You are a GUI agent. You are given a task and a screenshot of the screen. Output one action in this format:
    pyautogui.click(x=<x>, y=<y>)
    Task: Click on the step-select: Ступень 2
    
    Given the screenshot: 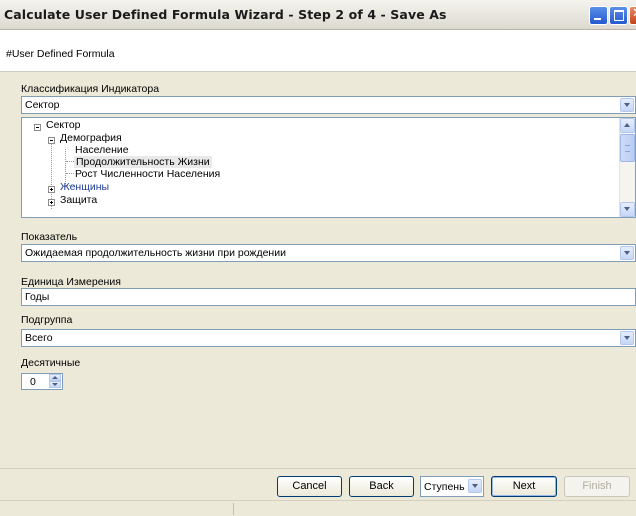 What is the action you would take?
    pyautogui.click(x=452, y=486)
    